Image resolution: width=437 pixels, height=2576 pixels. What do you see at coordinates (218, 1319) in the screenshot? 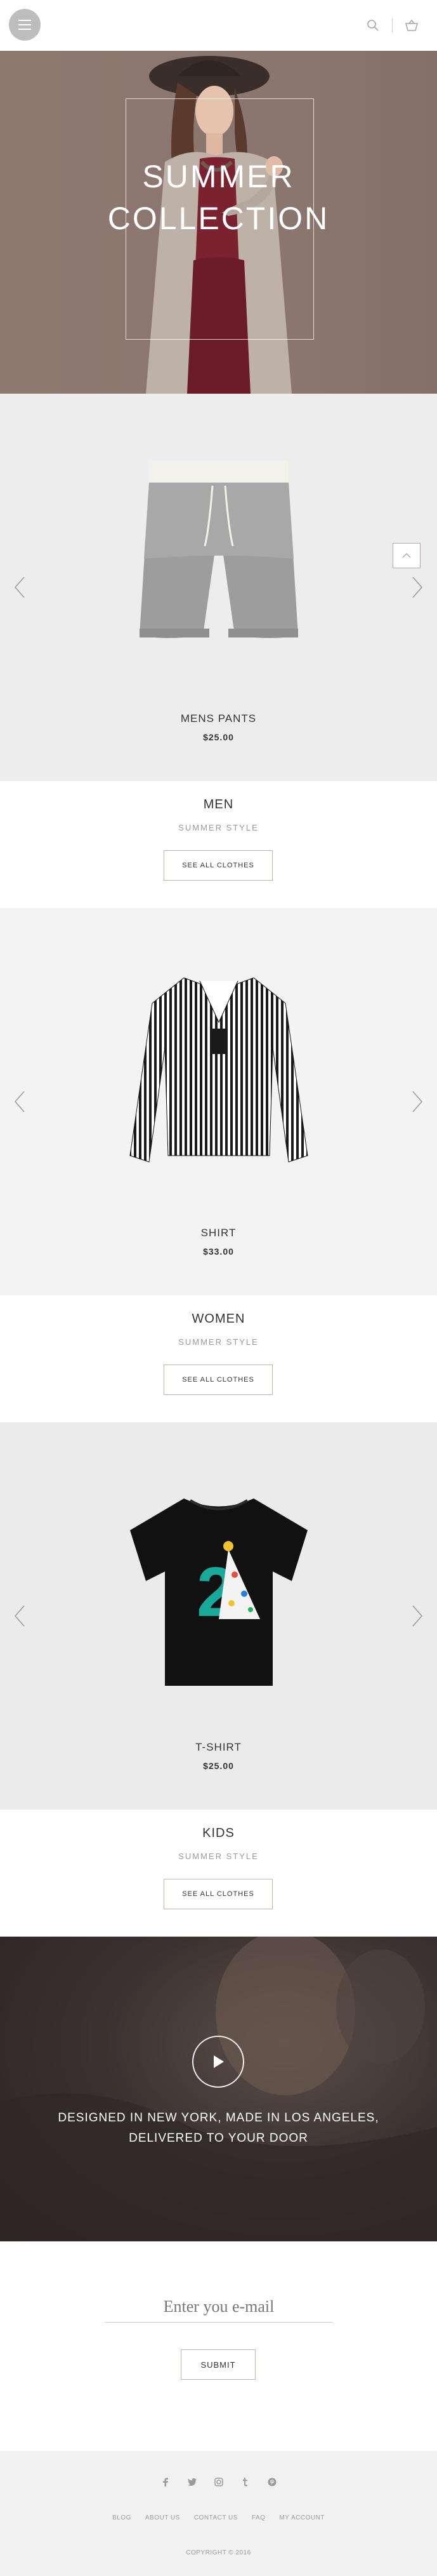
I see `category-title: WOMEN` at bounding box center [218, 1319].